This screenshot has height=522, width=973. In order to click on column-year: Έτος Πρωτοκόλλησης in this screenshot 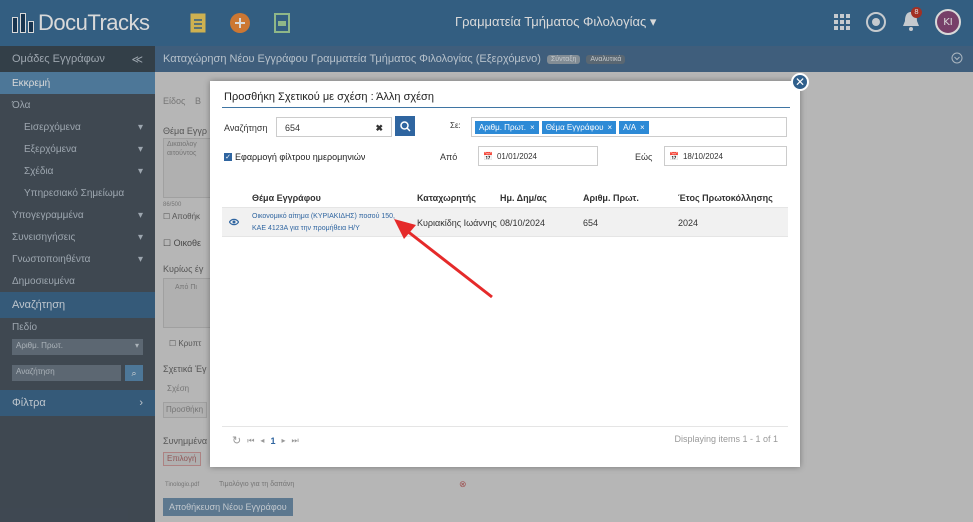, I will do `click(725, 198)`.